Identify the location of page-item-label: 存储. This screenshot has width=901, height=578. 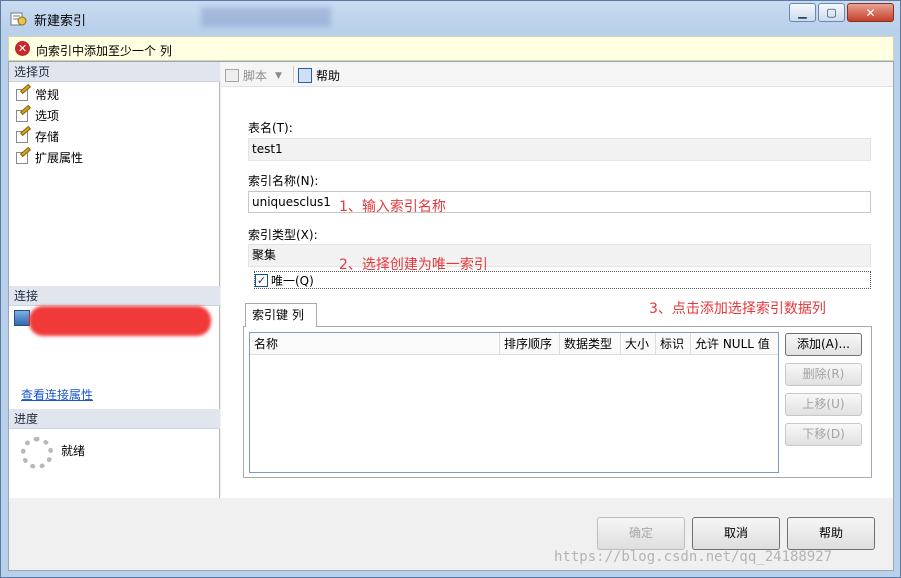
(47, 136).